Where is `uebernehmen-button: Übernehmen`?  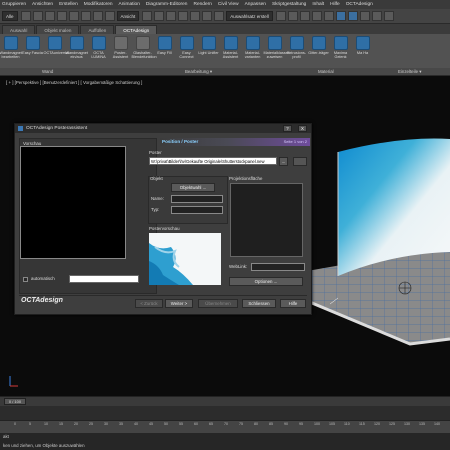 uebernehmen-button: Übernehmen is located at coordinates (218, 303).